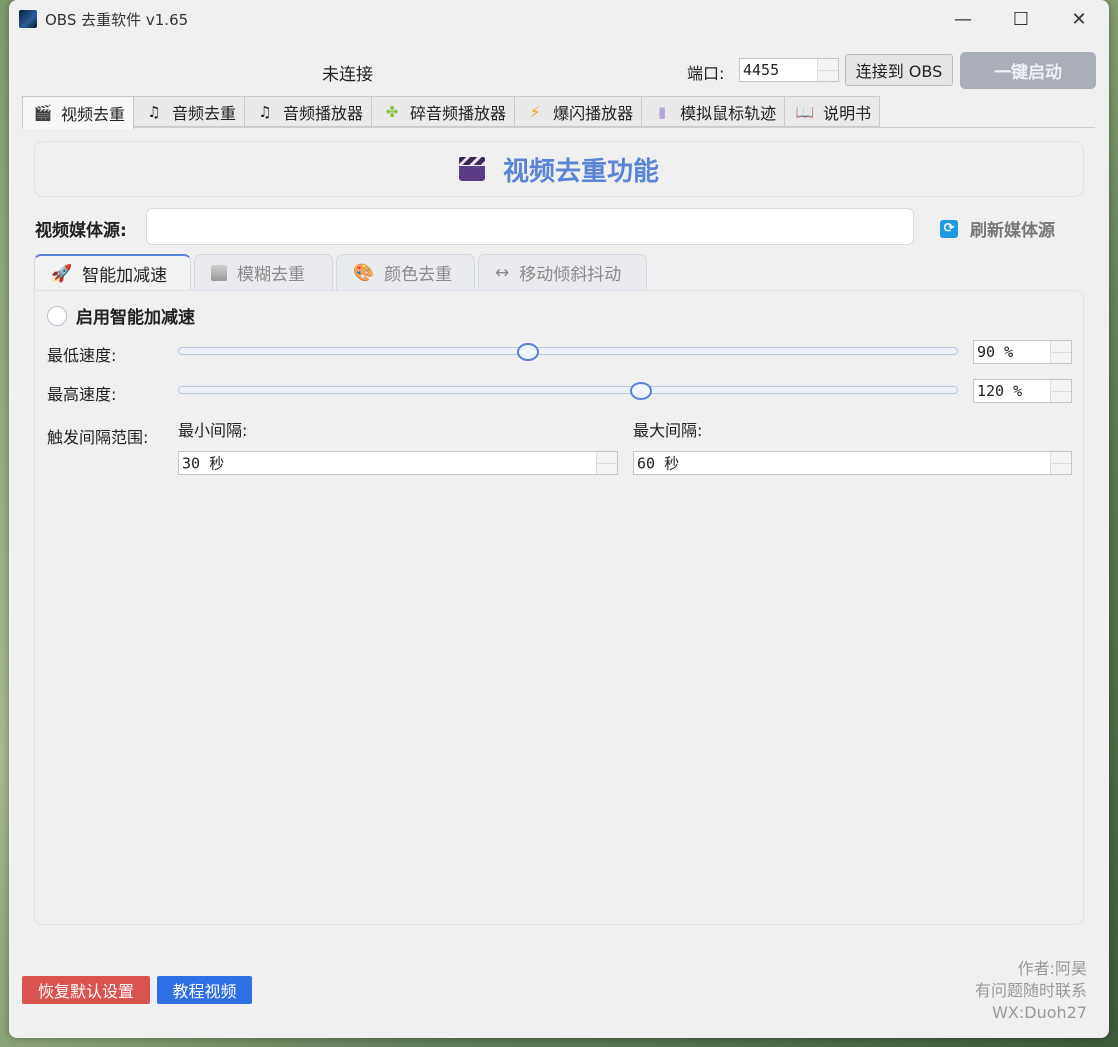 This screenshot has height=1047, width=1118. What do you see at coordinates (658, 463) in the screenshot?
I see `max-interval-value: 60 秒` at bounding box center [658, 463].